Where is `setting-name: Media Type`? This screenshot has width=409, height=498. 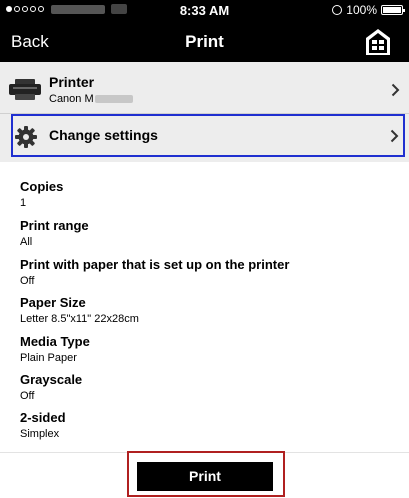 setting-name: Media Type is located at coordinates (55, 341).